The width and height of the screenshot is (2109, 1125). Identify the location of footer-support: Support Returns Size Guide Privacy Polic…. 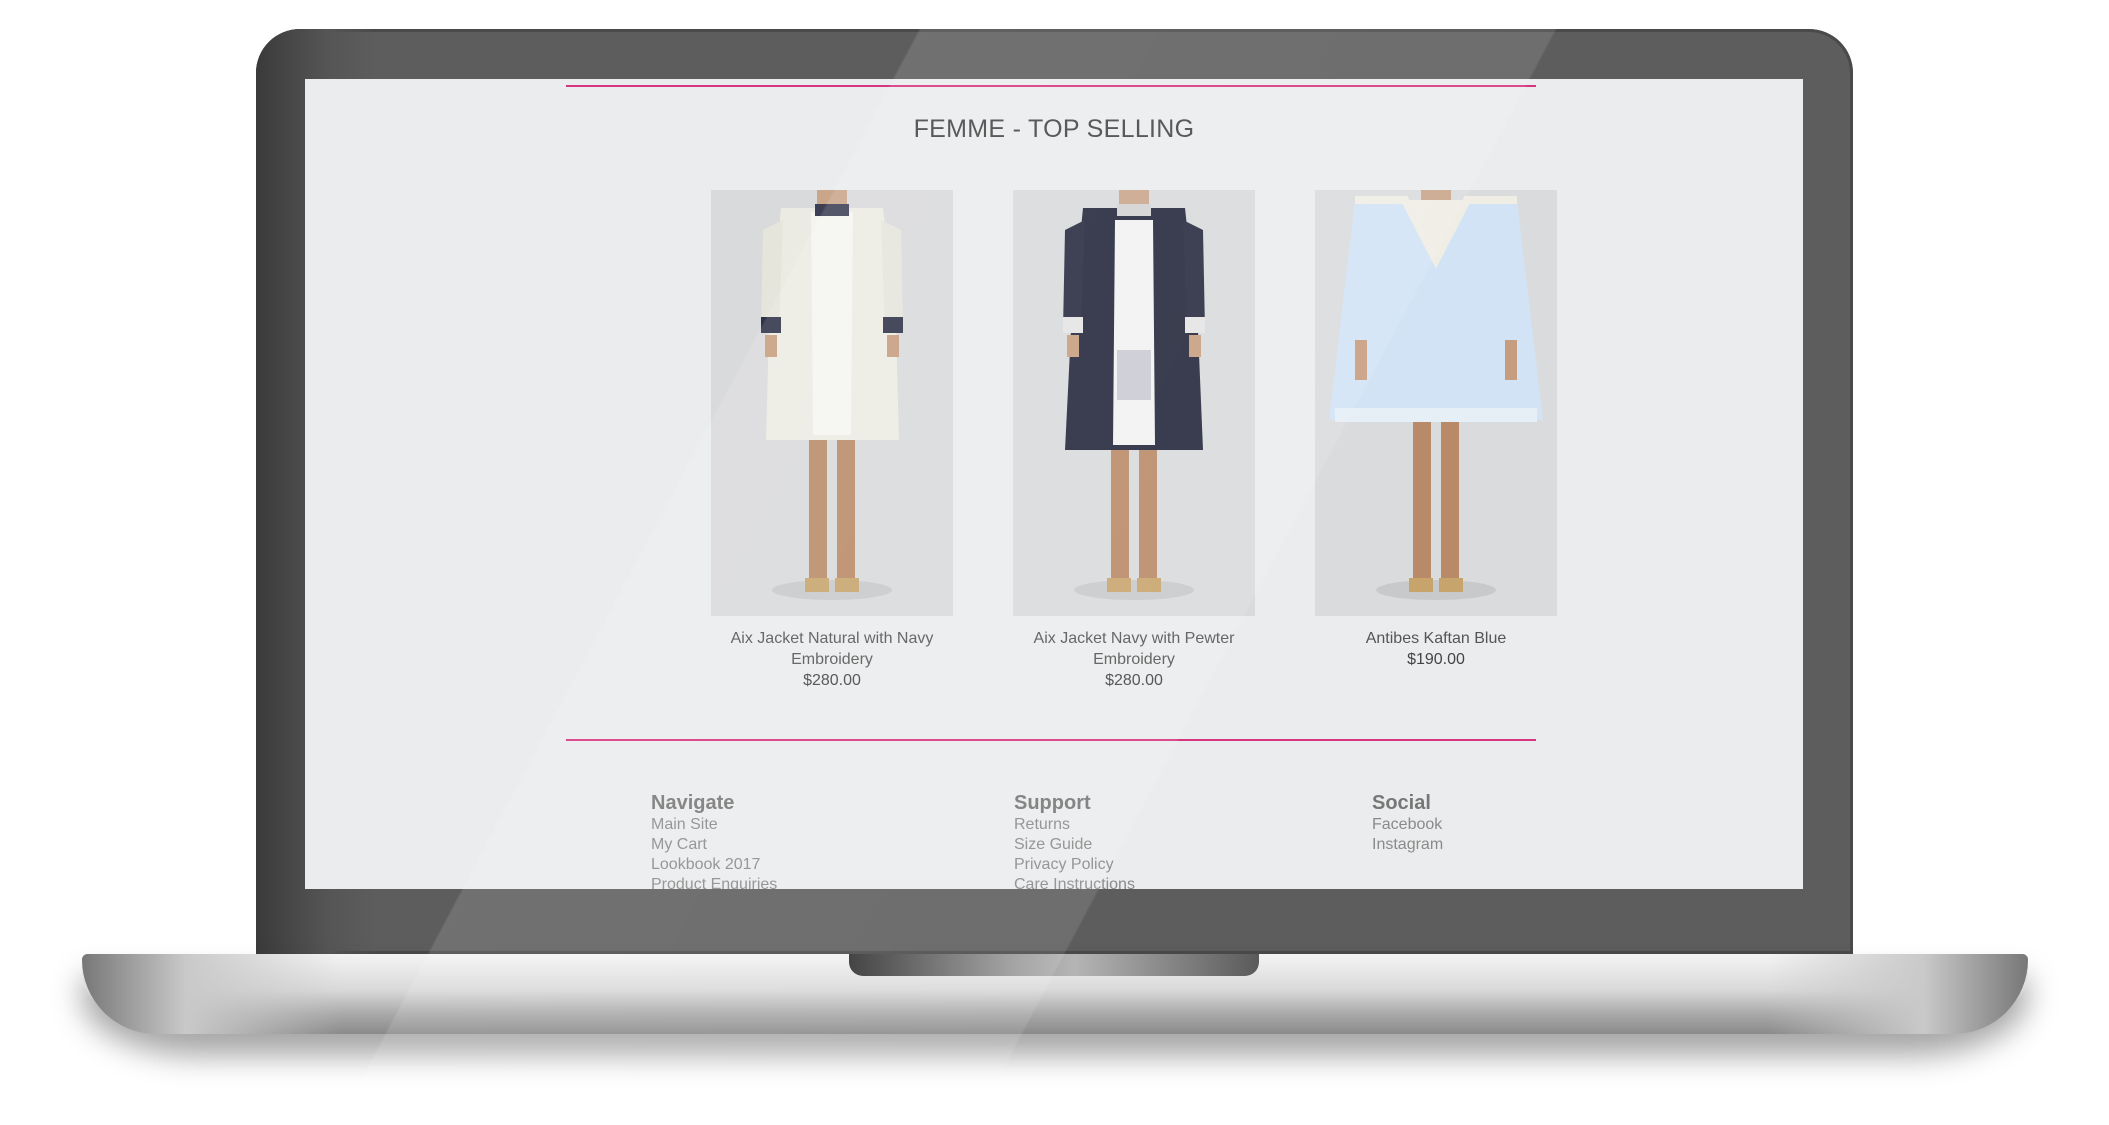
(1074, 840).